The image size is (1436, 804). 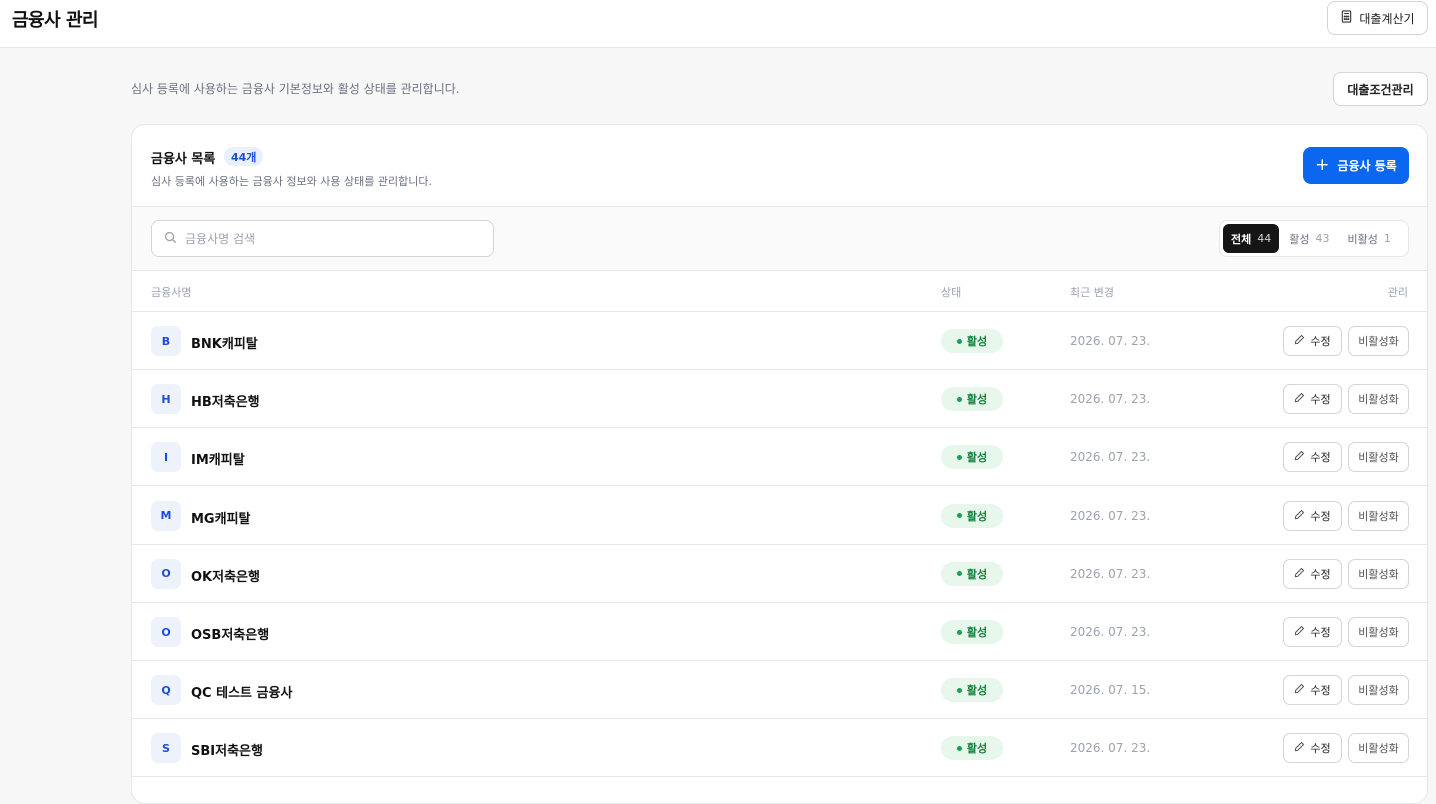 I want to click on column-manage: 관리, so click(x=1397, y=292).